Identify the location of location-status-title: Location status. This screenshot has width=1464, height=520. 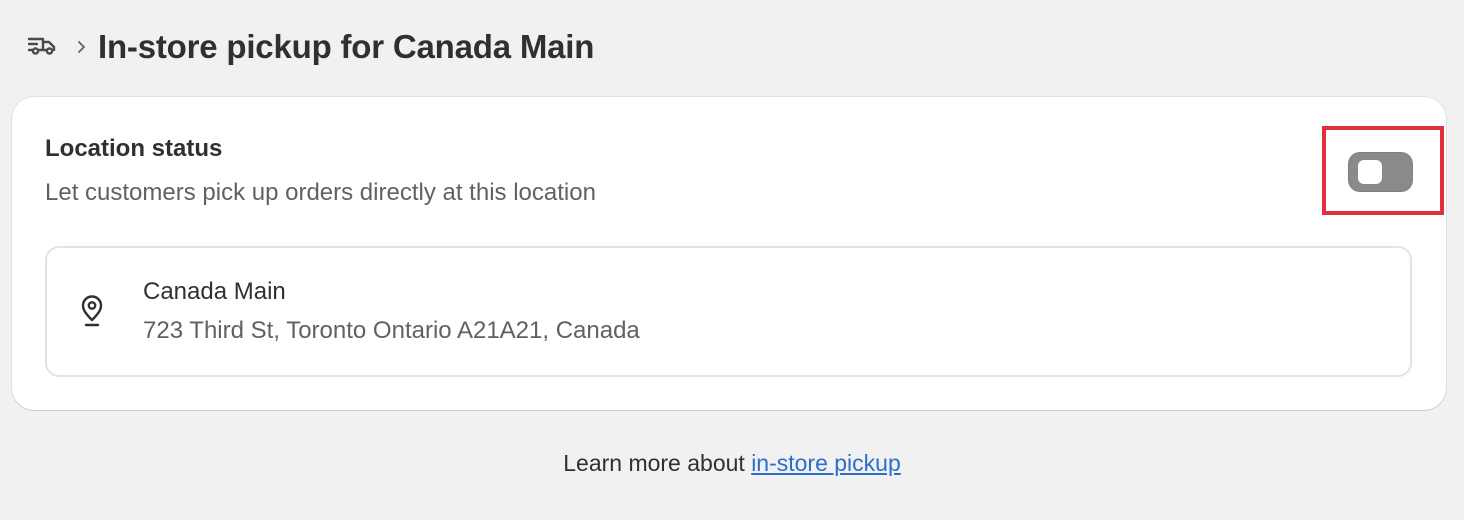
(134, 148).